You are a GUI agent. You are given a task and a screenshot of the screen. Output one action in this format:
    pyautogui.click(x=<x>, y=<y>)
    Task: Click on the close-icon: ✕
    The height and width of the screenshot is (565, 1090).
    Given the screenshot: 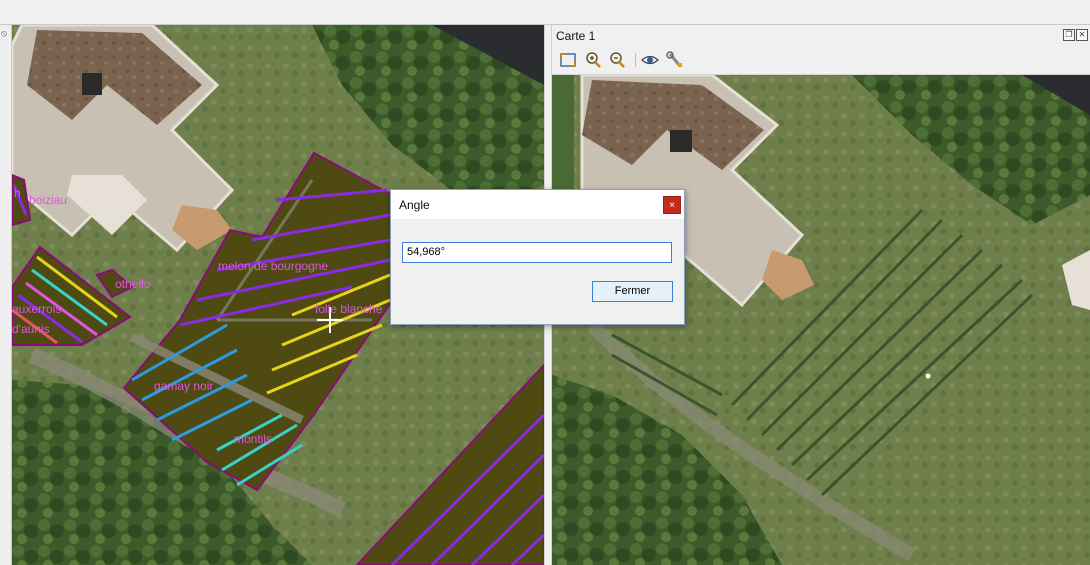 What is the action you would take?
    pyautogui.click(x=1082, y=35)
    